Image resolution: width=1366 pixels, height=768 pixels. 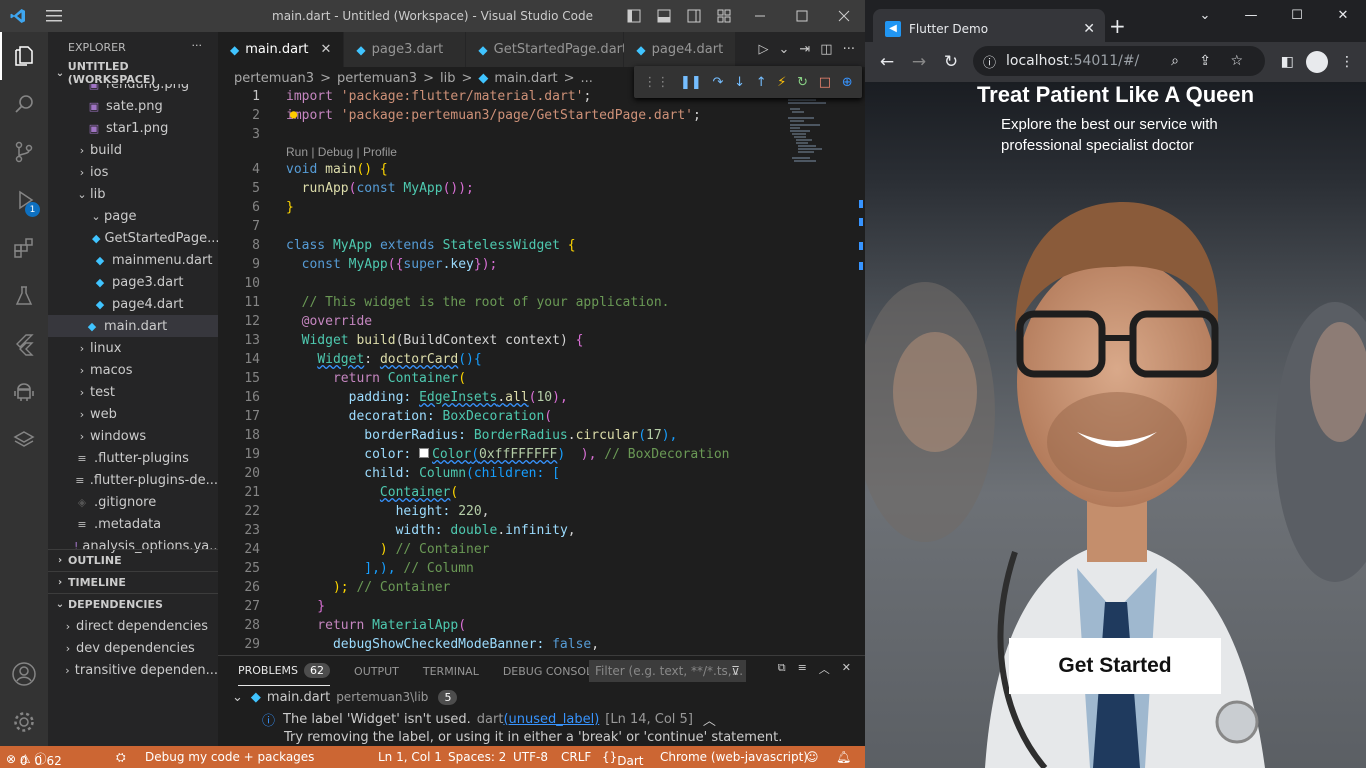 What do you see at coordinates (133, 436) in the screenshot?
I see `tree-folder: › windows` at bounding box center [133, 436].